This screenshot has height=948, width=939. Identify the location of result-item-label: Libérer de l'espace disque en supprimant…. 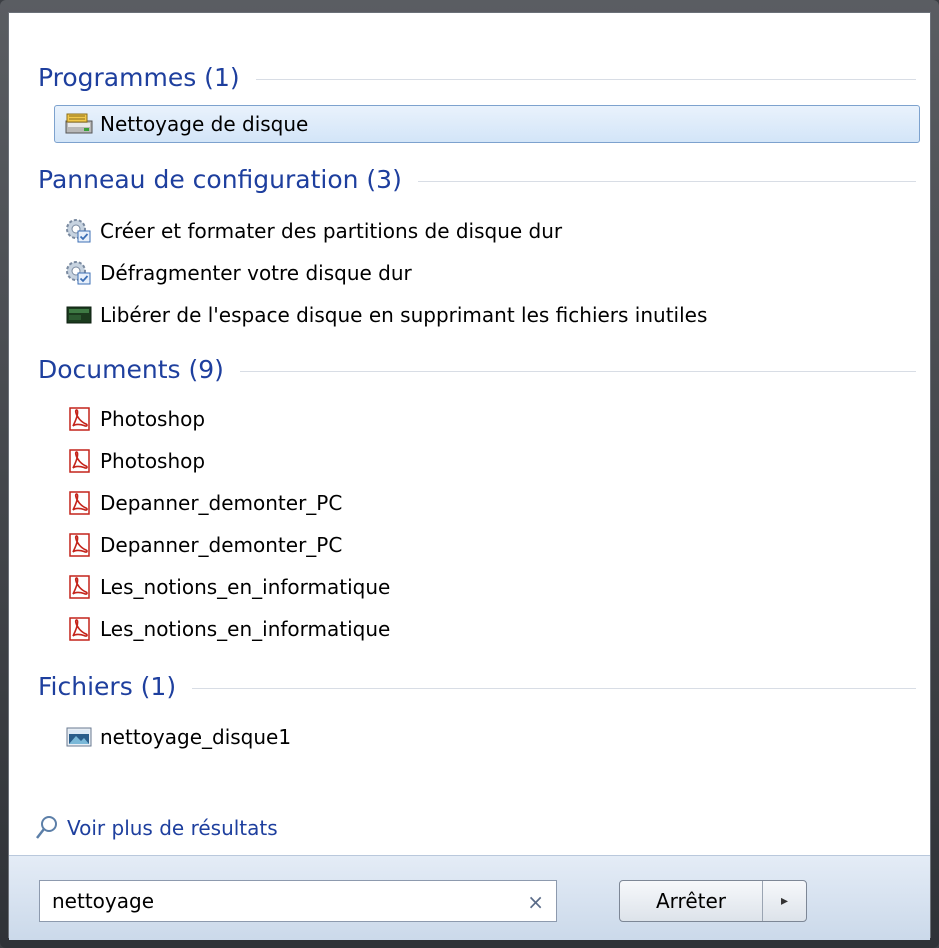
(404, 315).